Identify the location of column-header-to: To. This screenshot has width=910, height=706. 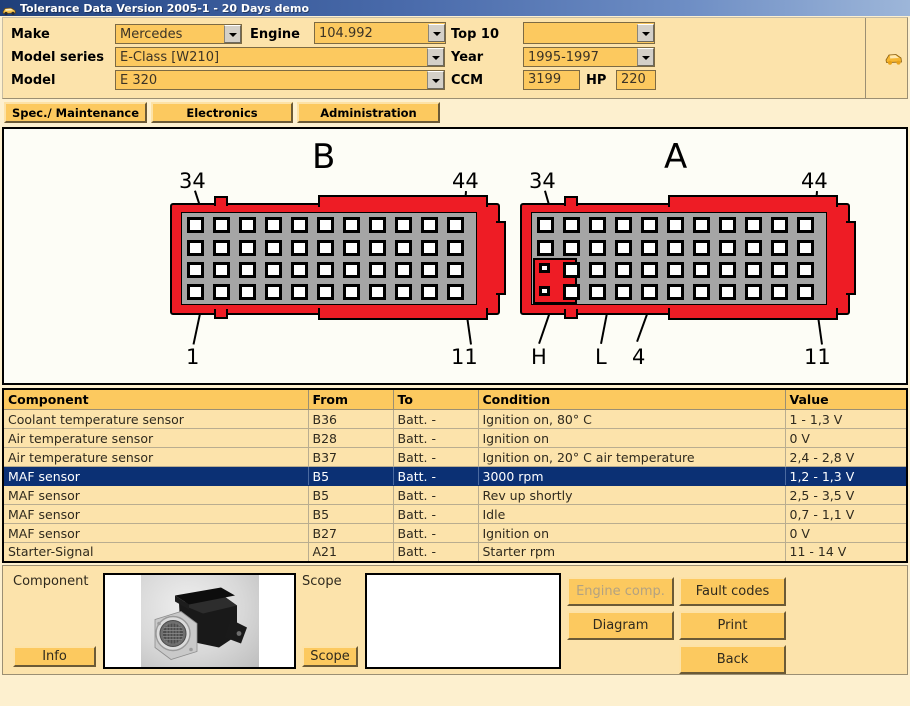
(436, 399).